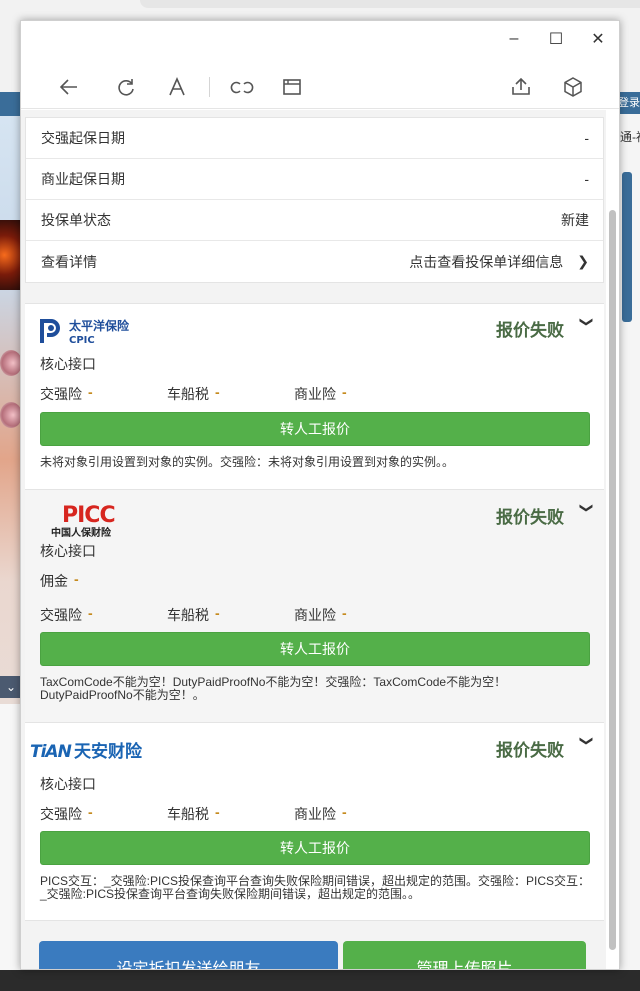 The height and width of the screenshot is (991, 640). Describe the element at coordinates (83, 179) in the screenshot. I see `info-label: 商业起保日期` at that location.